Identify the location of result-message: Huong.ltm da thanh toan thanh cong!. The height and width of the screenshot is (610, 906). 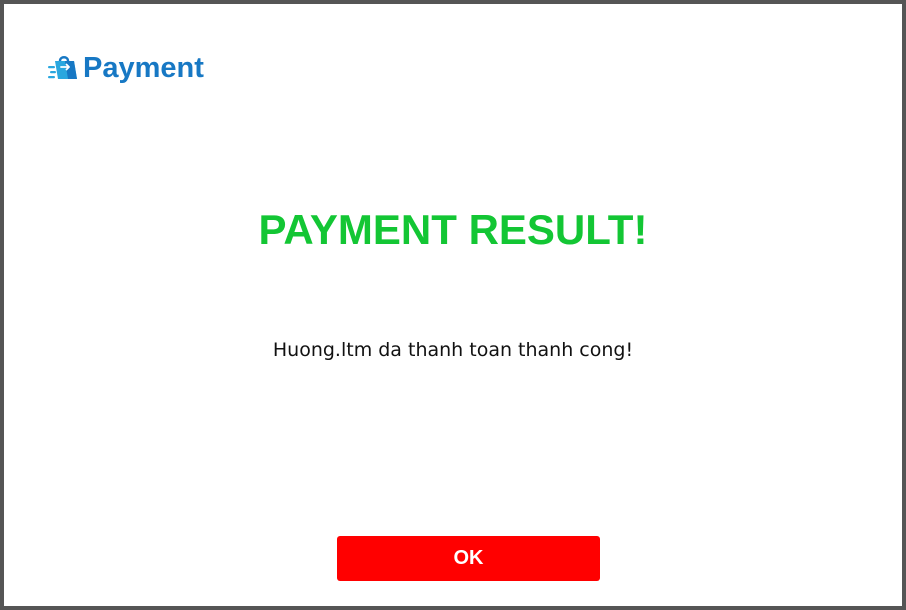
(453, 350).